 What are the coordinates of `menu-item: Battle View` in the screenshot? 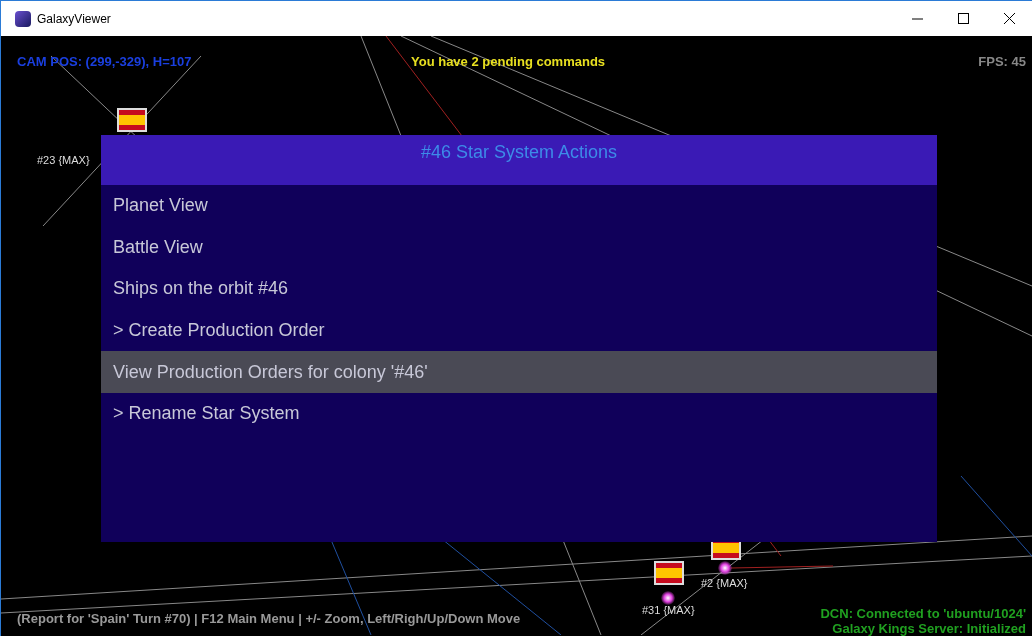 It's located at (519, 247).